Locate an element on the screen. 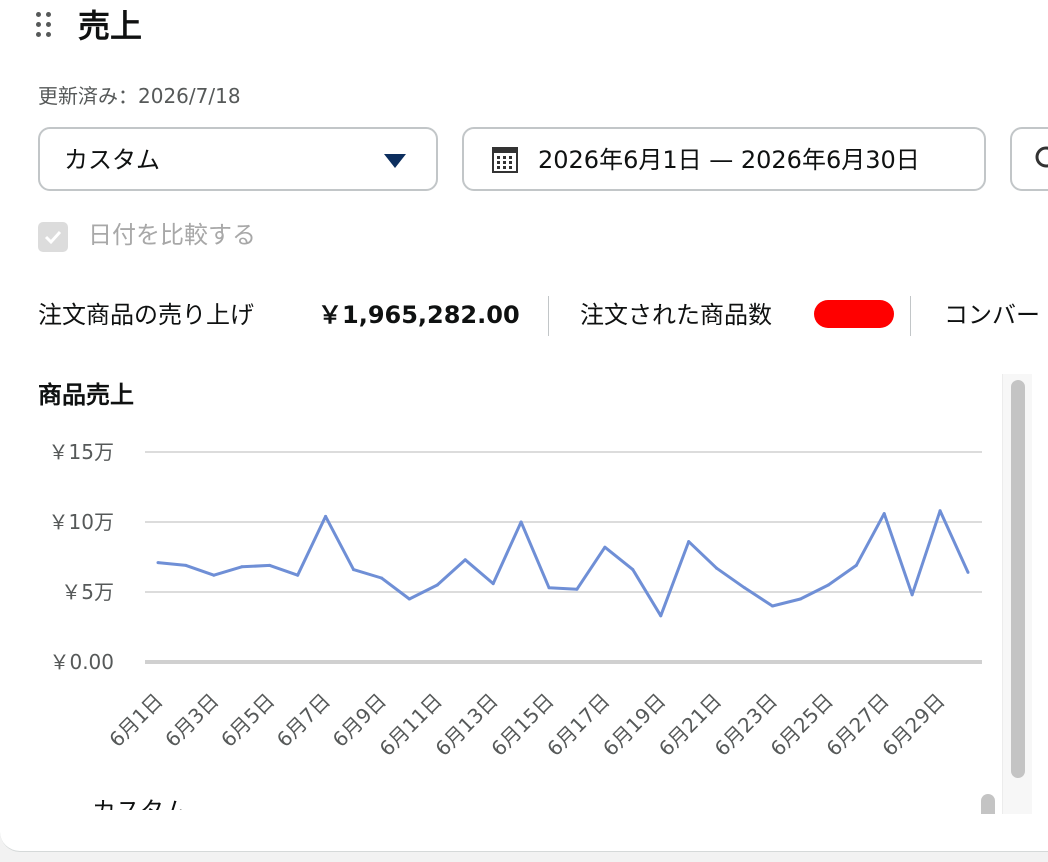  x-tick-label: 6月1日 is located at coordinates (135, 720).